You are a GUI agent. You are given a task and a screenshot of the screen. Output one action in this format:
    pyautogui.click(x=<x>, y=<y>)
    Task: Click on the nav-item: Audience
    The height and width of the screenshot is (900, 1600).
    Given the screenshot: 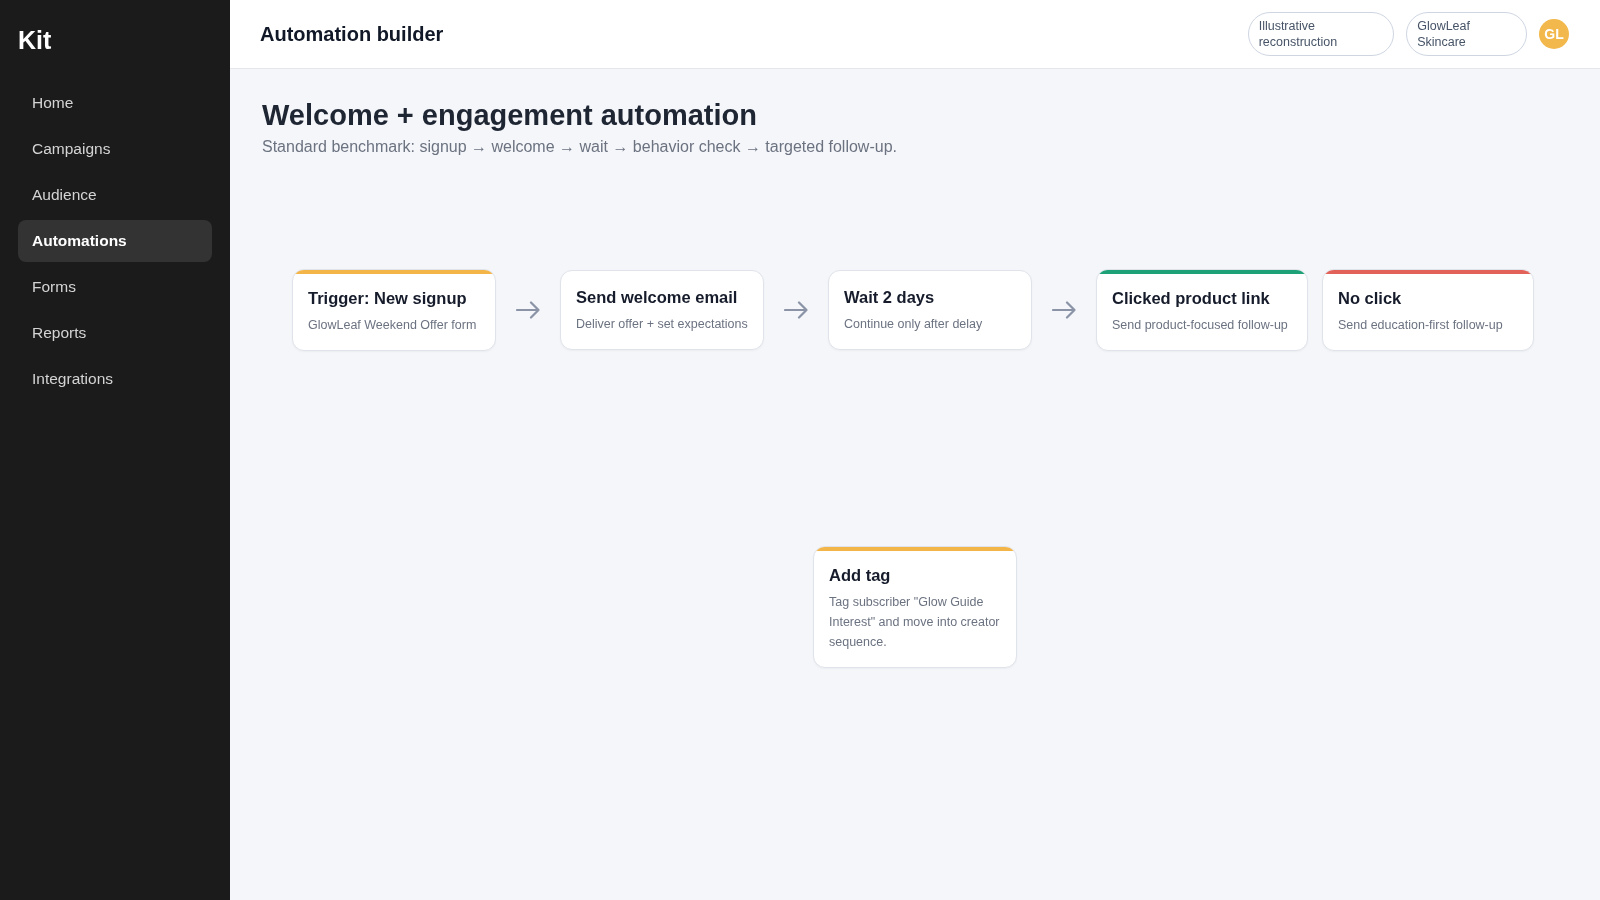 What is the action you would take?
    pyautogui.click(x=115, y=195)
    